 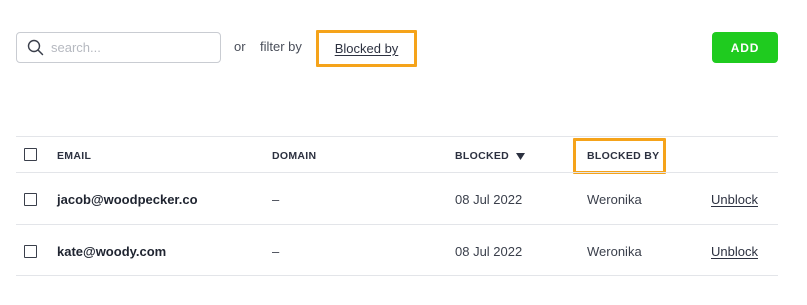 I want to click on filter-blocked-by-label: Blocked by, so click(x=366, y=48).